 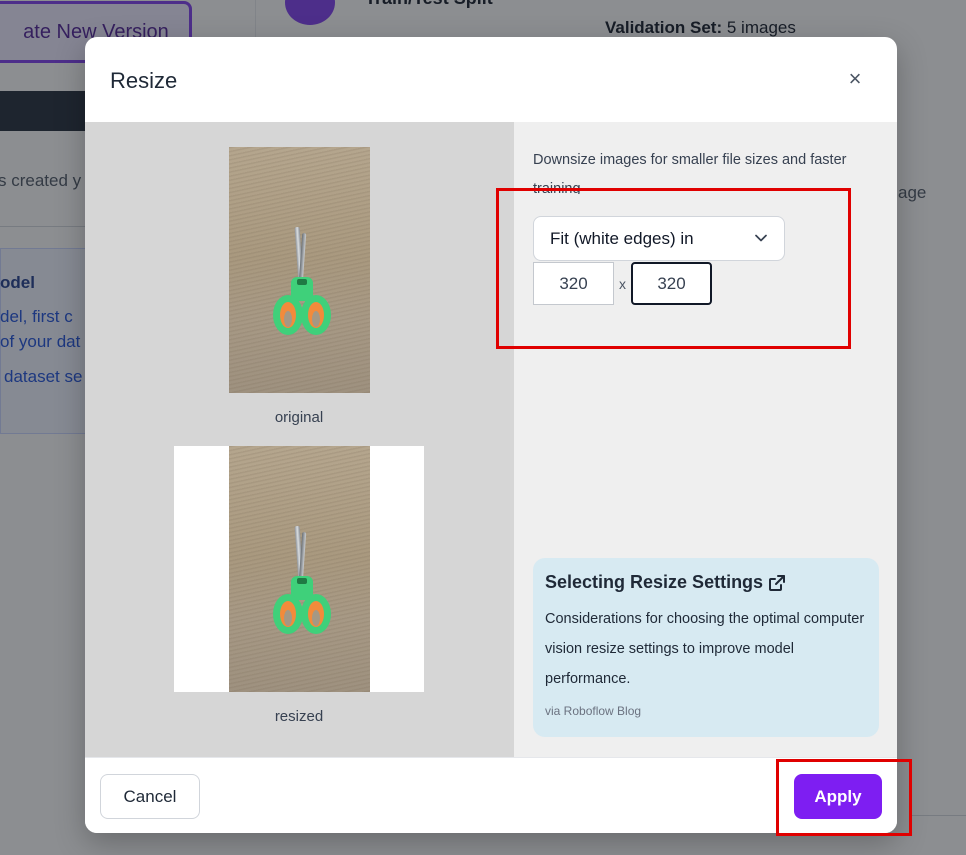 I want to click on width-input, so click(x=573, y=283).